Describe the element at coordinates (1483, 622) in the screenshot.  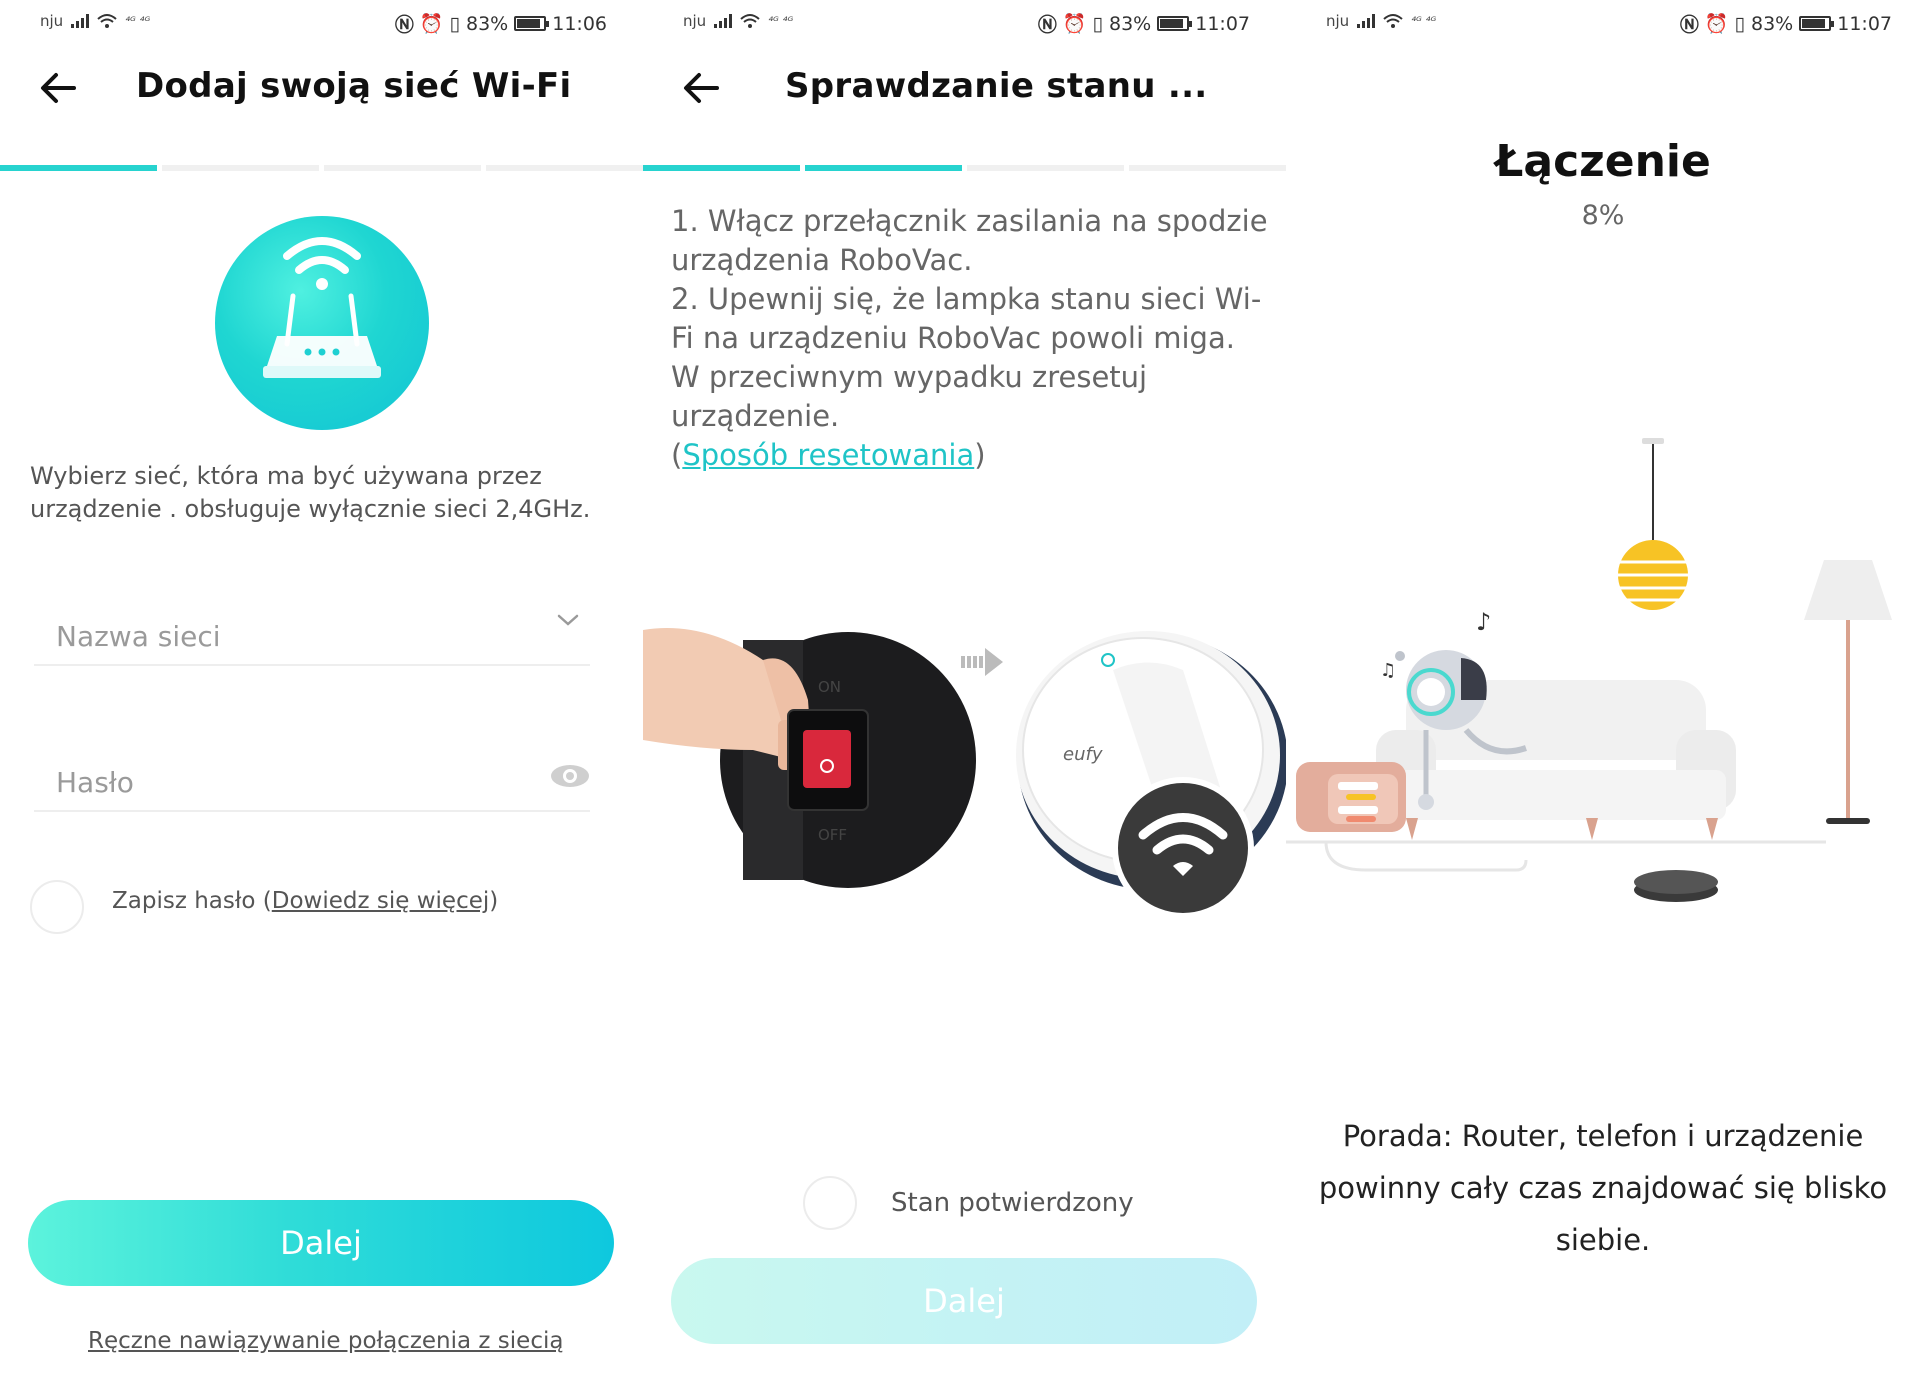
I see `music-note-icon: ♪` at that location.